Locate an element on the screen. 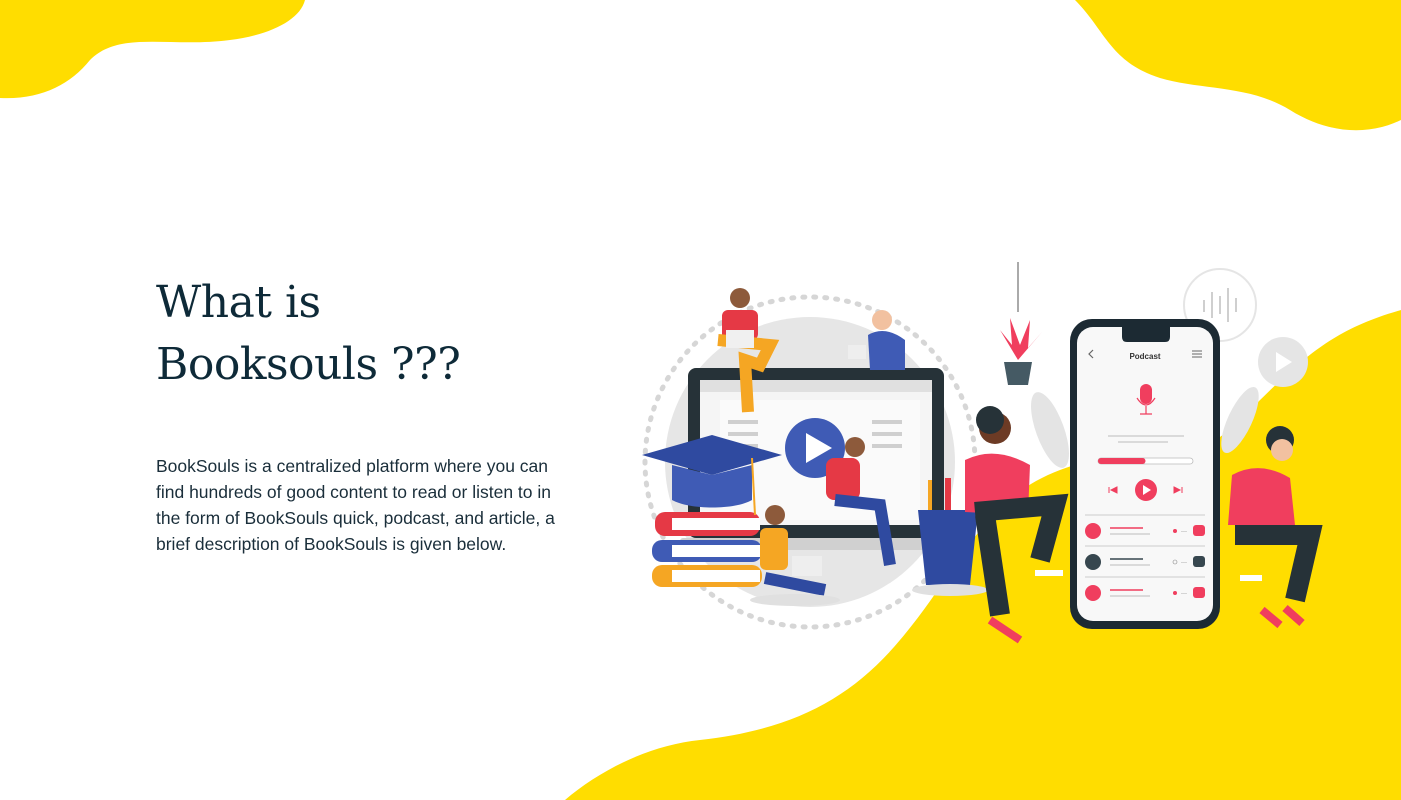 This screenshot has height=800, width=1401. book-stack is located at coordinates (707, 549).